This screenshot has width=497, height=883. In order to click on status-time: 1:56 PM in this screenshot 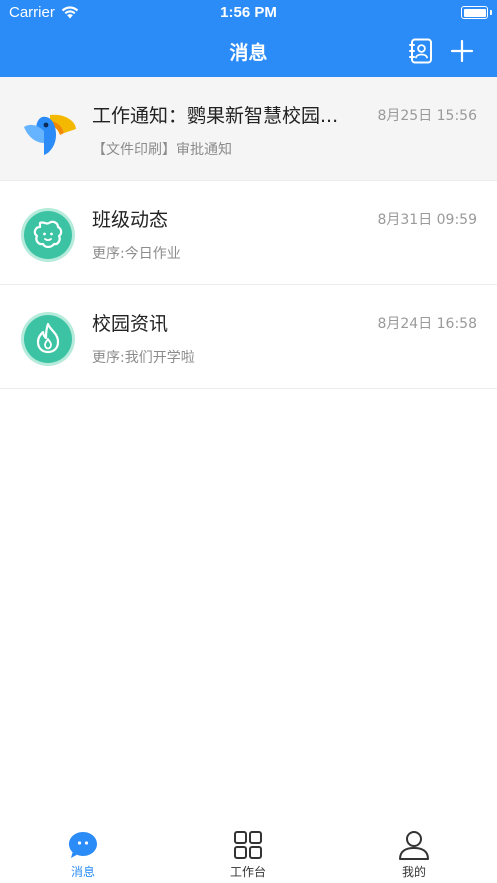, I will do `click(248, 12)`.